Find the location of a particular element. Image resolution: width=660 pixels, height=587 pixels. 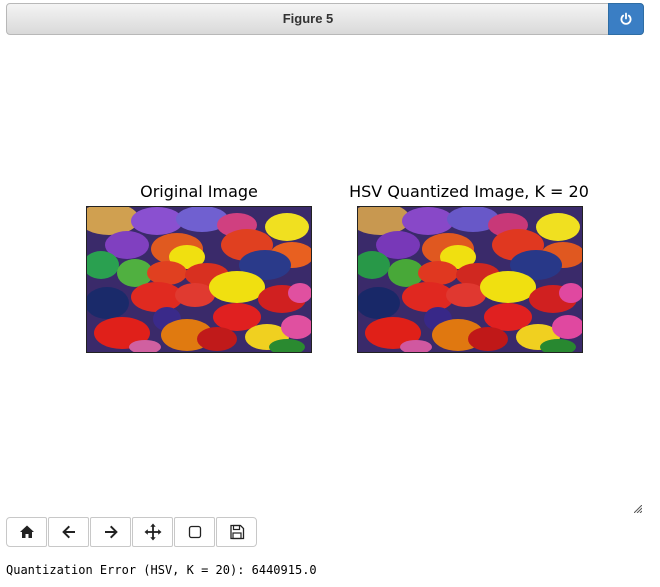

save-button is located at coordinates (236, 532).